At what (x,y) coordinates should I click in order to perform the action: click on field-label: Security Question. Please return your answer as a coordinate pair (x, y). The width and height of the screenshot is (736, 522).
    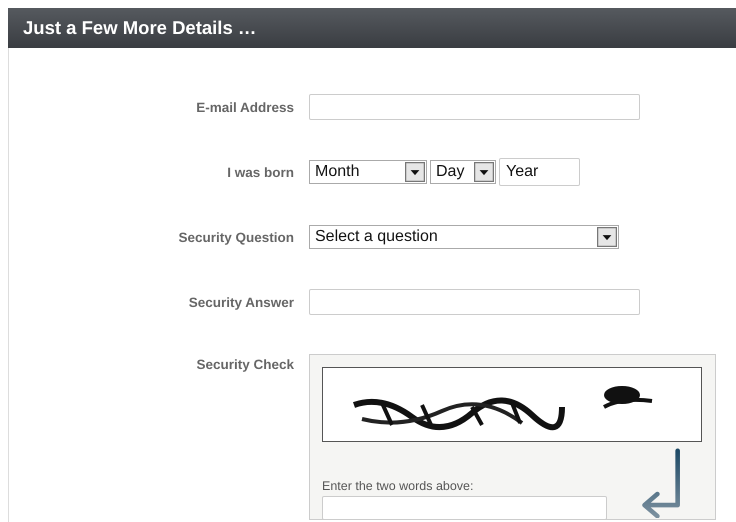
    Looking at the image, I should click on (236, 237).